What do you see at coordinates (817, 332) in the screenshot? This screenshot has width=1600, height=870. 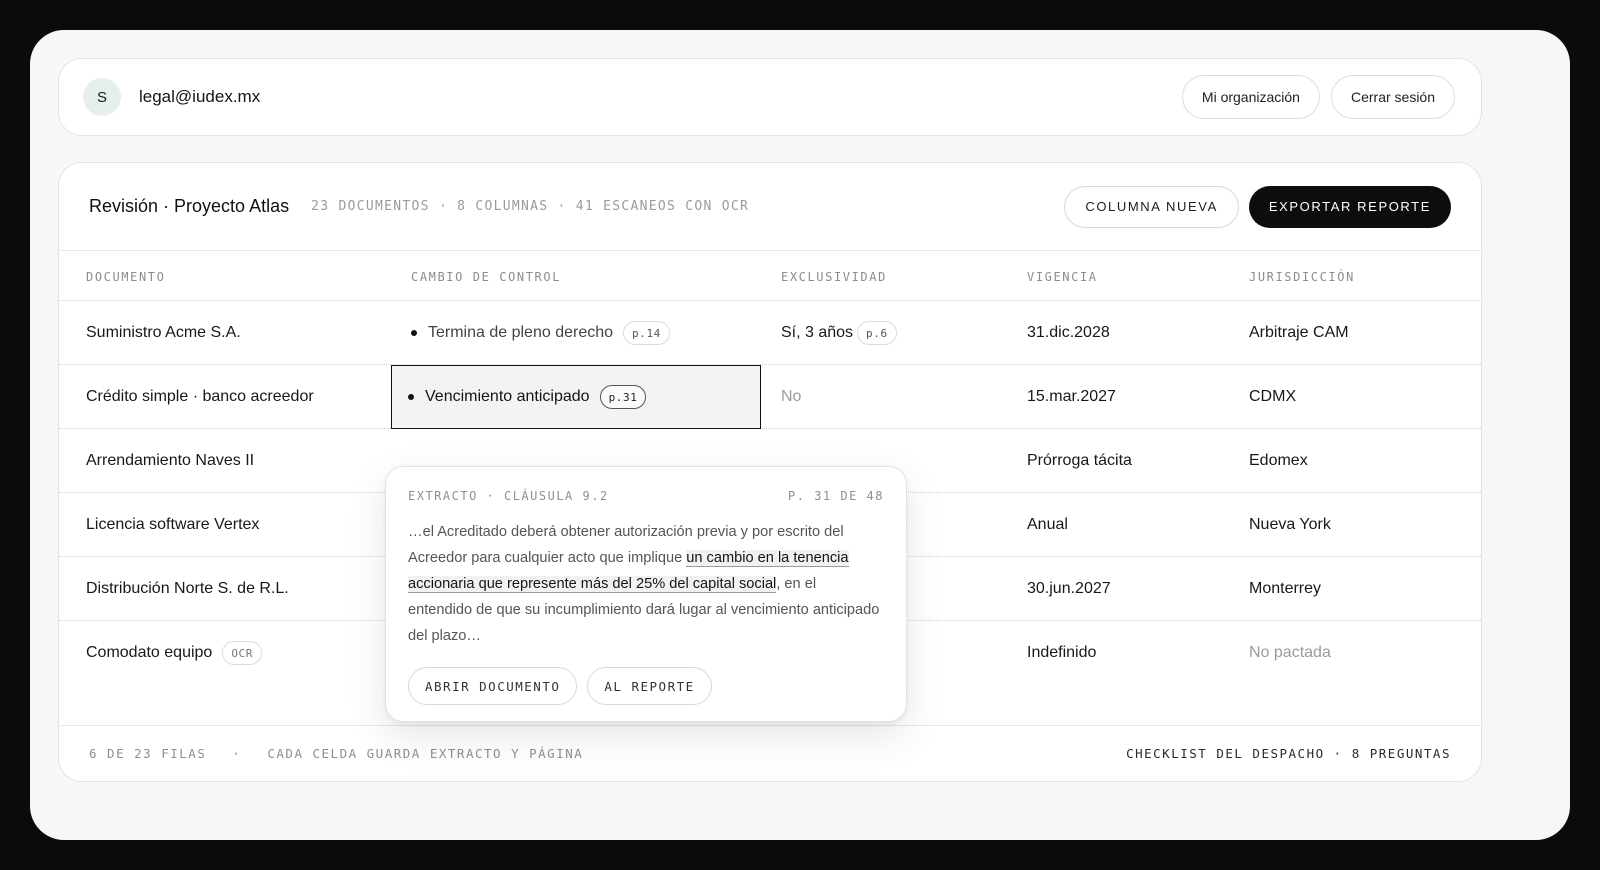 I see `cell-value: Sí, 3 años` at bounding box center [817, 332].